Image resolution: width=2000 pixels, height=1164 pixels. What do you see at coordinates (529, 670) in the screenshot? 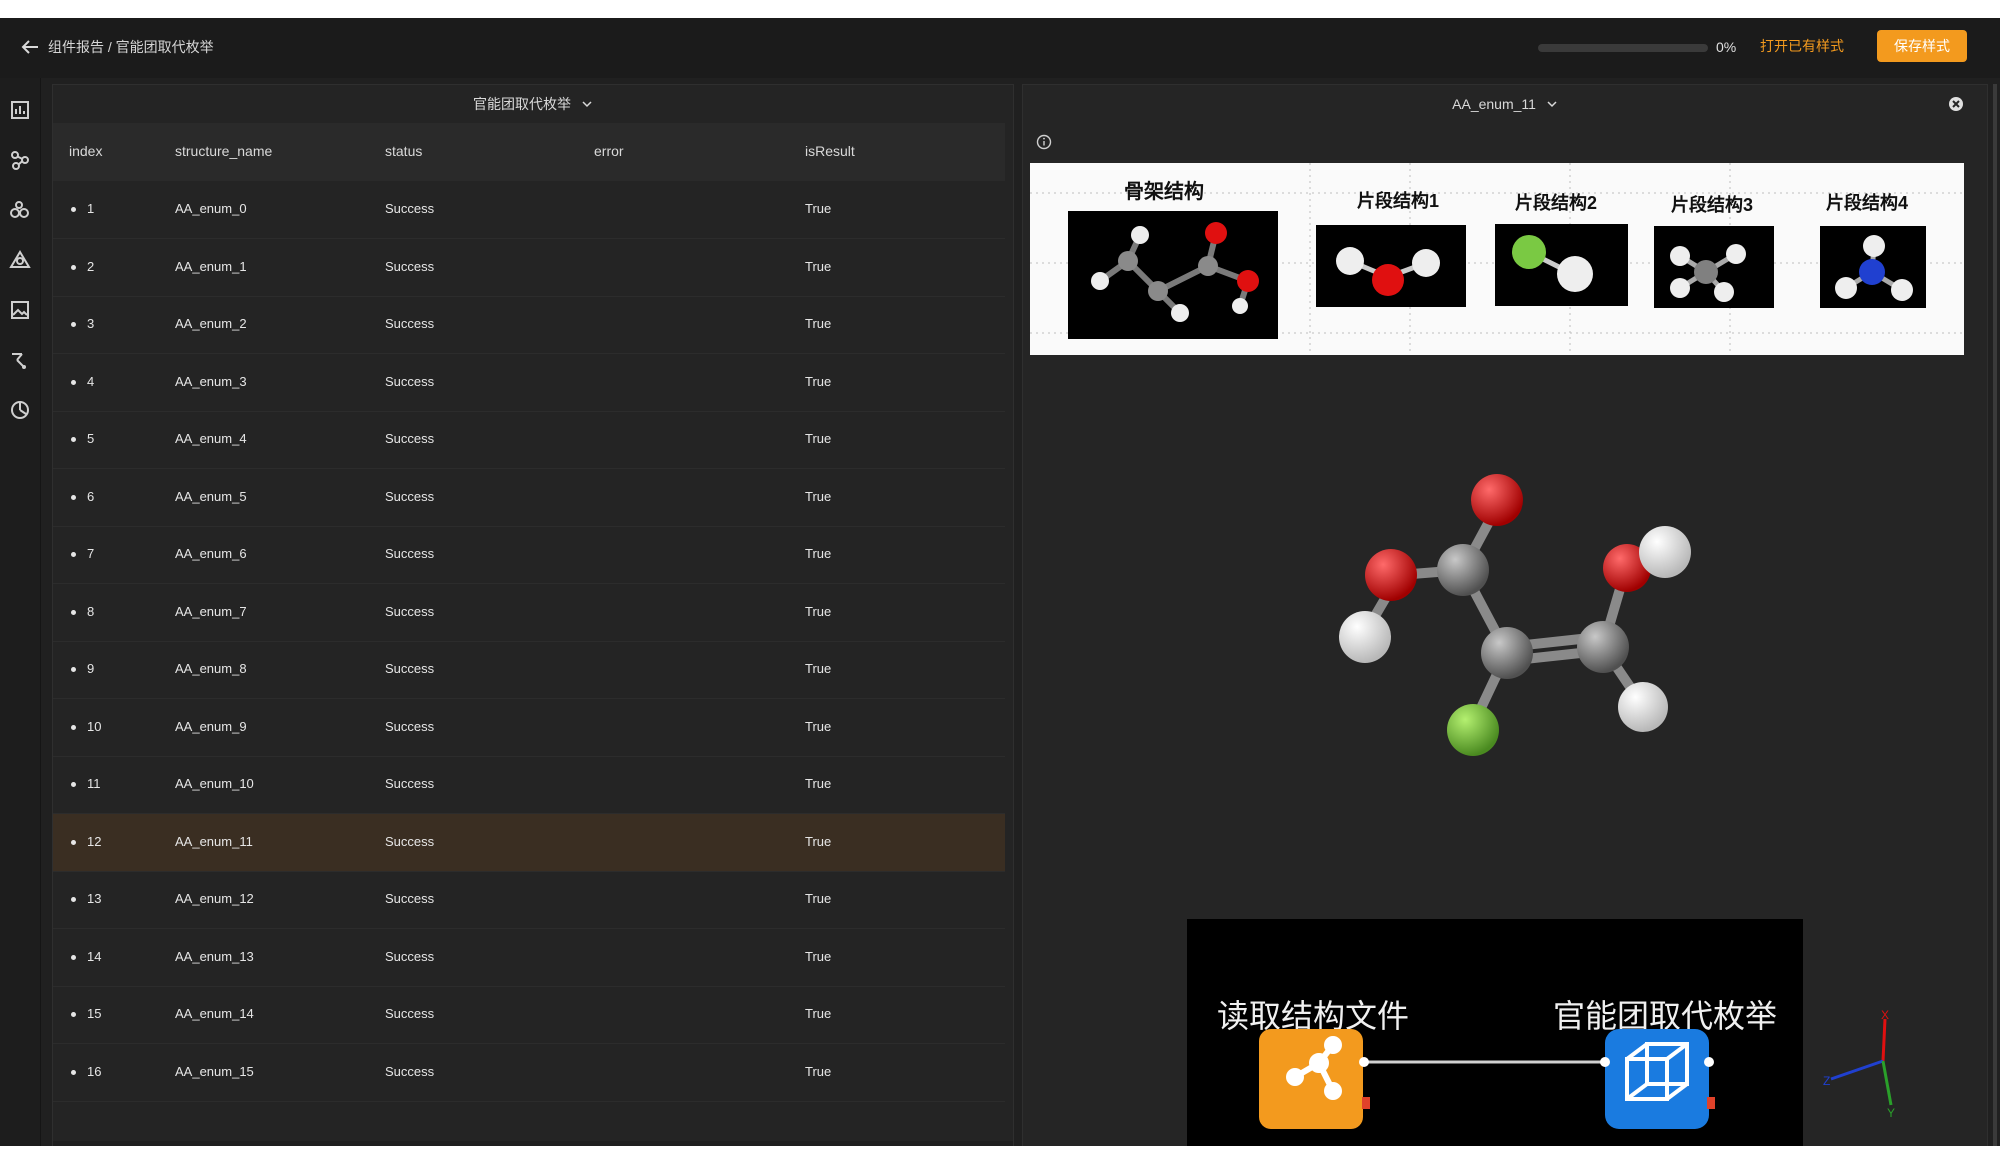
I see `table-row: 9 AA_enum_8 Success True` at bounding box center [529, 670].